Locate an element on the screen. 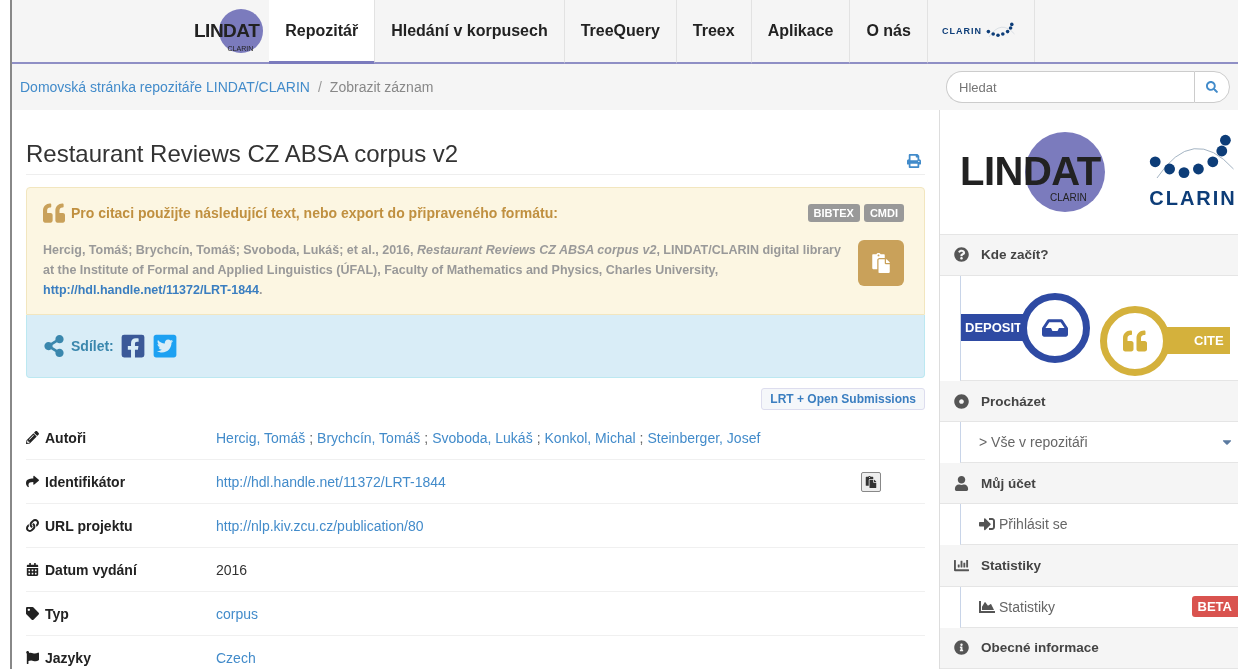 The image size is (1238, 669). field-label: Typ is located at coordinates (57, 613).